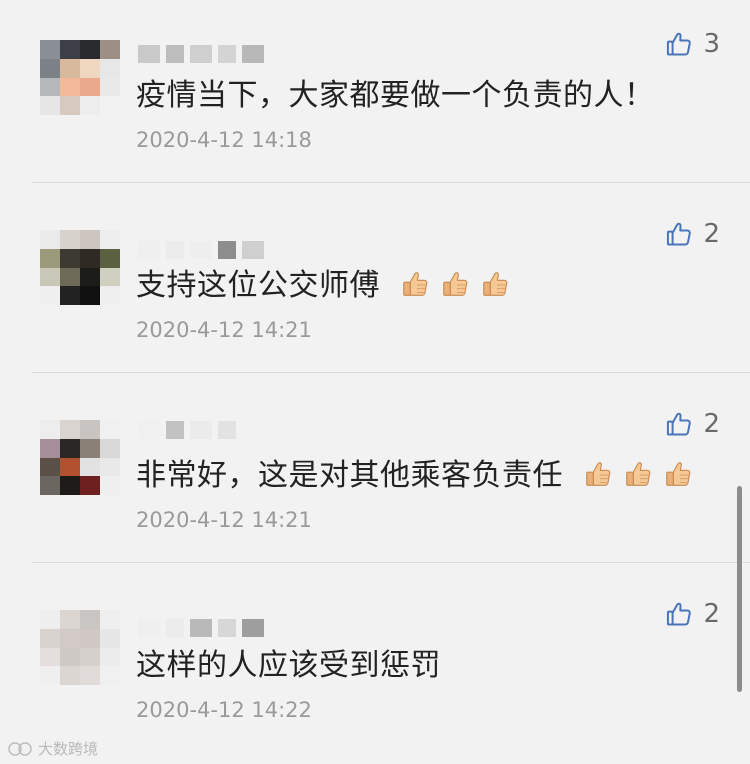 The image size is (750, 764). I want to click on comment-text-content: 这样的人应该受到惩罚, so click(288, 665).